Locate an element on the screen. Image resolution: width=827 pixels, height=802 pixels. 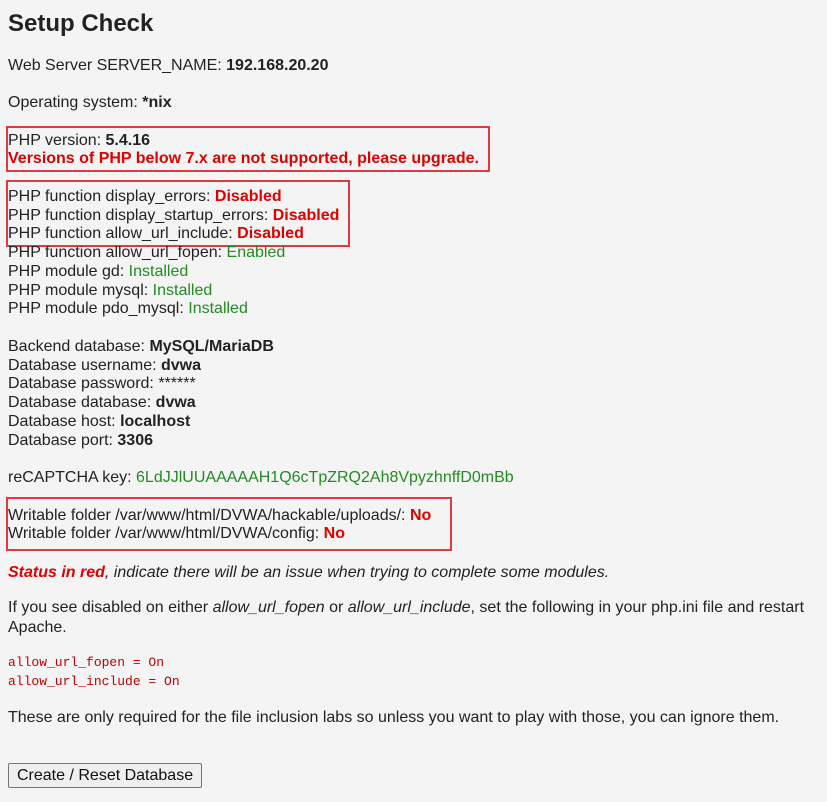
status-enabled: Enabled is located at coordinates (256, 252).